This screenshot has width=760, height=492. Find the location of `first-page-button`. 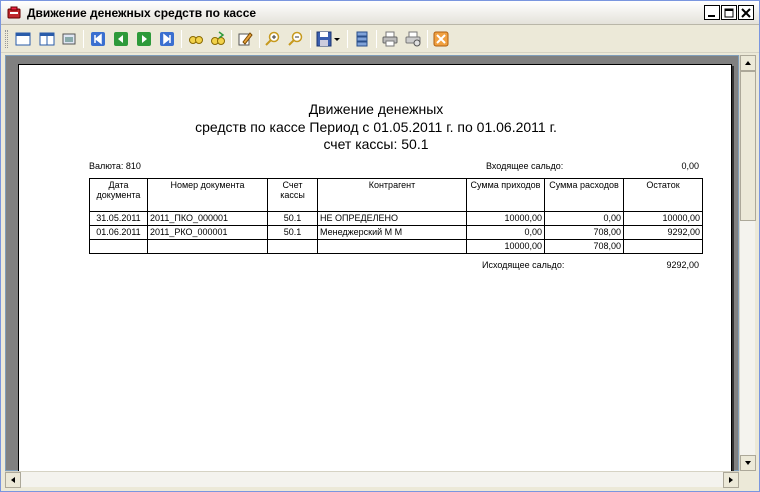

first-page-button is located at coordinates (98, 39).